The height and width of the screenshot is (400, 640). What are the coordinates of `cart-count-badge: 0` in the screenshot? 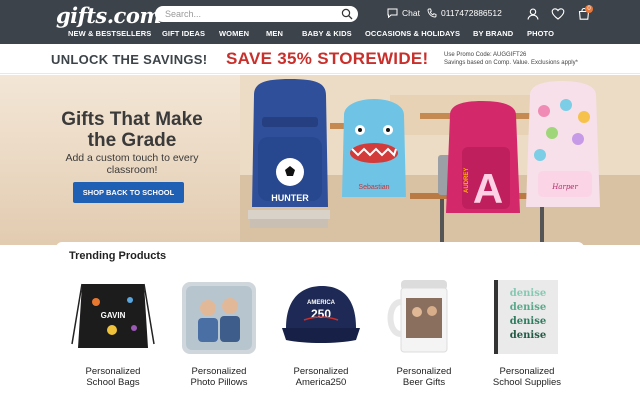 It's located at (589, 9).